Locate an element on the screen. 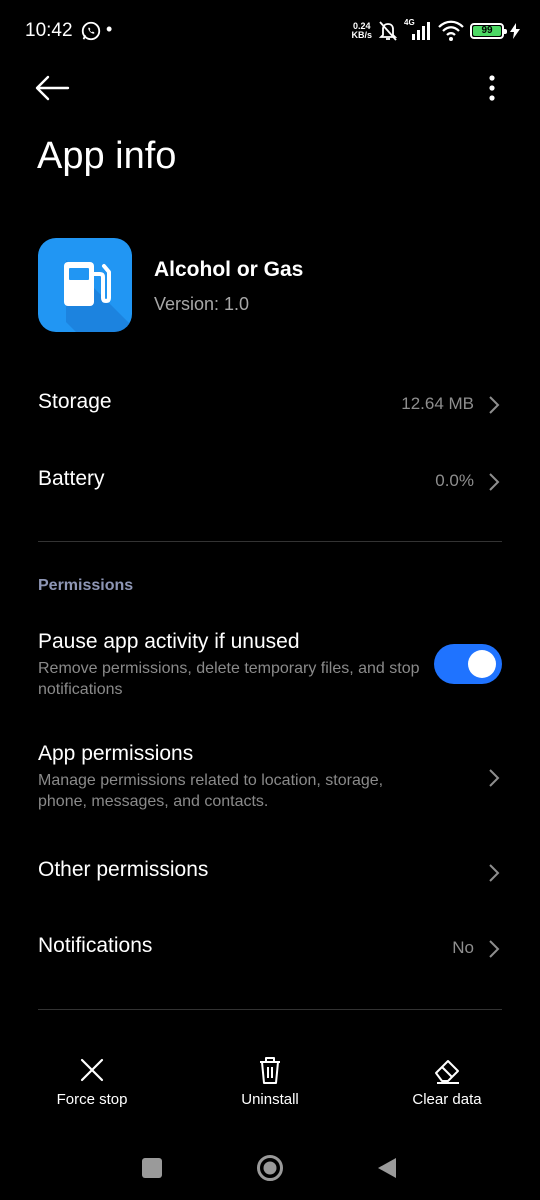 The width and height of the screenshot is (540, 1200). storage-row: Storage 12.64 MB is located at coordinates (270, 406).